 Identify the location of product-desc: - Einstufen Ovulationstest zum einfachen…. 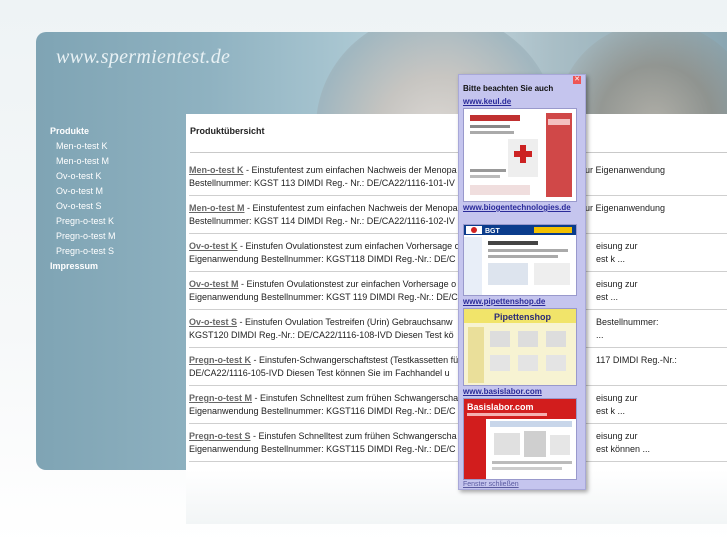
(348, 246).